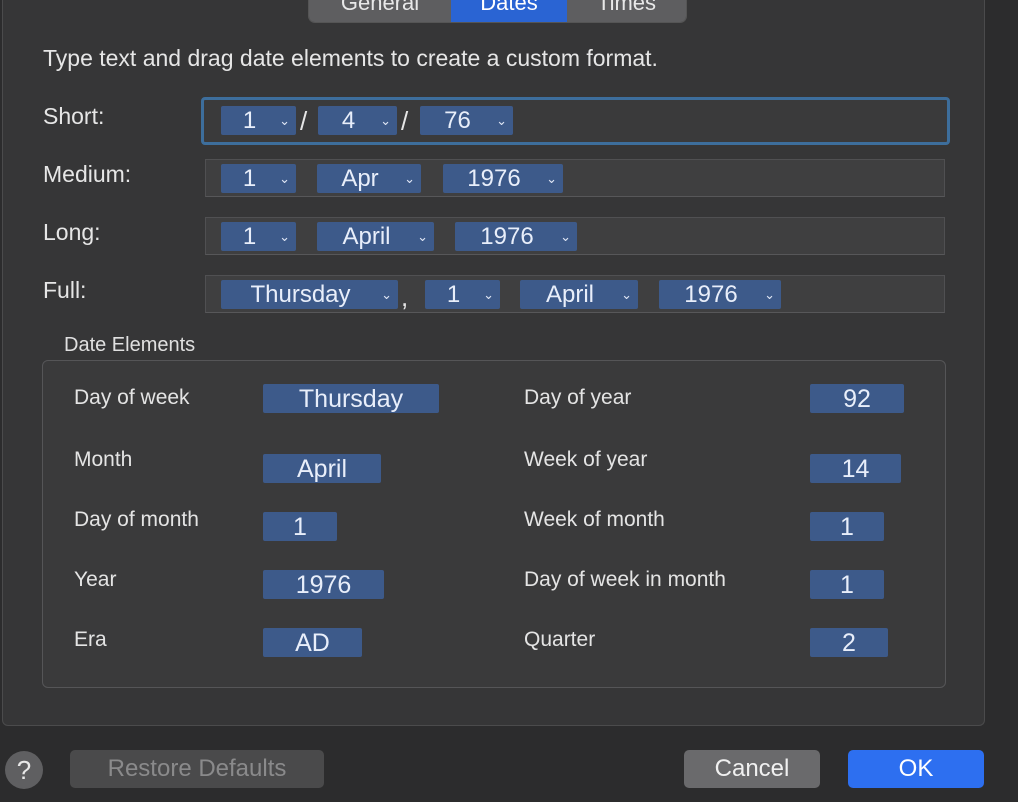  What do you see at coordinates (509, 11) in the screenshot?
I see `tab-dates: Dates` at bounding box center [509, 11].